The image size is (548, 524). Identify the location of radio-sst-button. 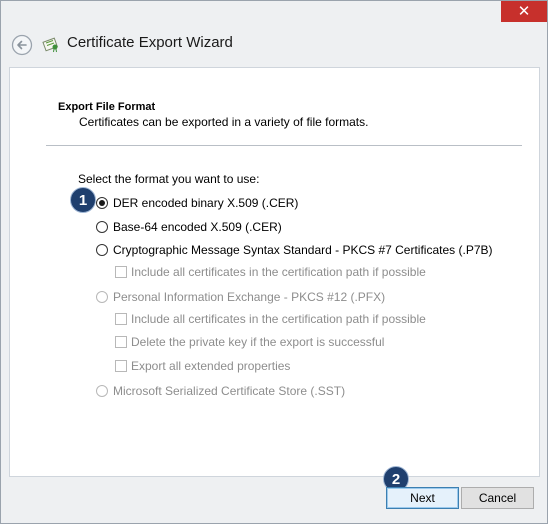
(102, 391).